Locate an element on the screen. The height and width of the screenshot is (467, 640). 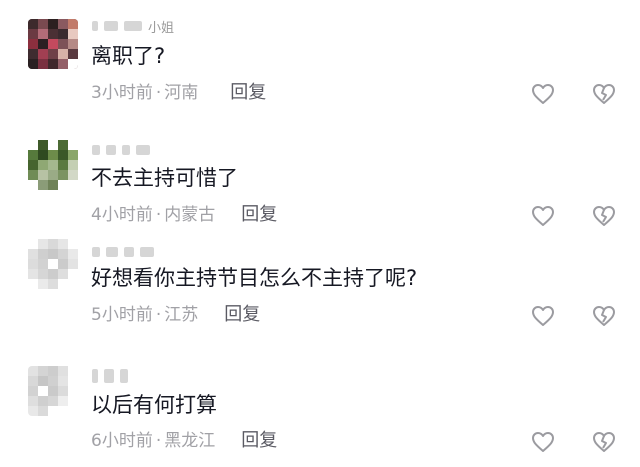
comment-meta: 3小时前 · 河南 回复 is located at coordinates (178, 93).